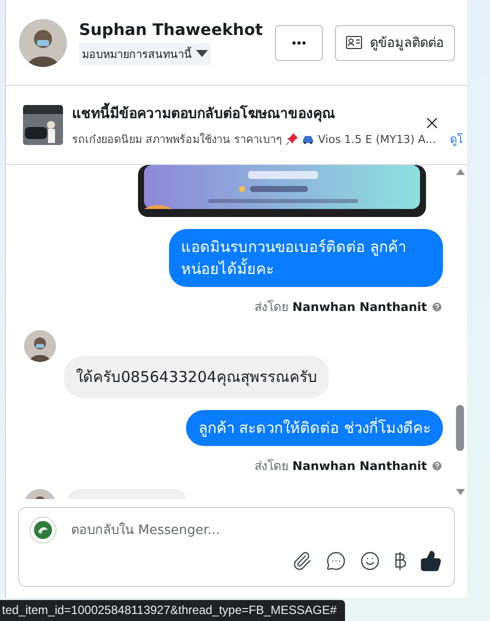 This screenshot has width=490, height=621. Describe the element at coordinates (460, 492) in the screenshot. I see `scroll-down-icon` at that location.